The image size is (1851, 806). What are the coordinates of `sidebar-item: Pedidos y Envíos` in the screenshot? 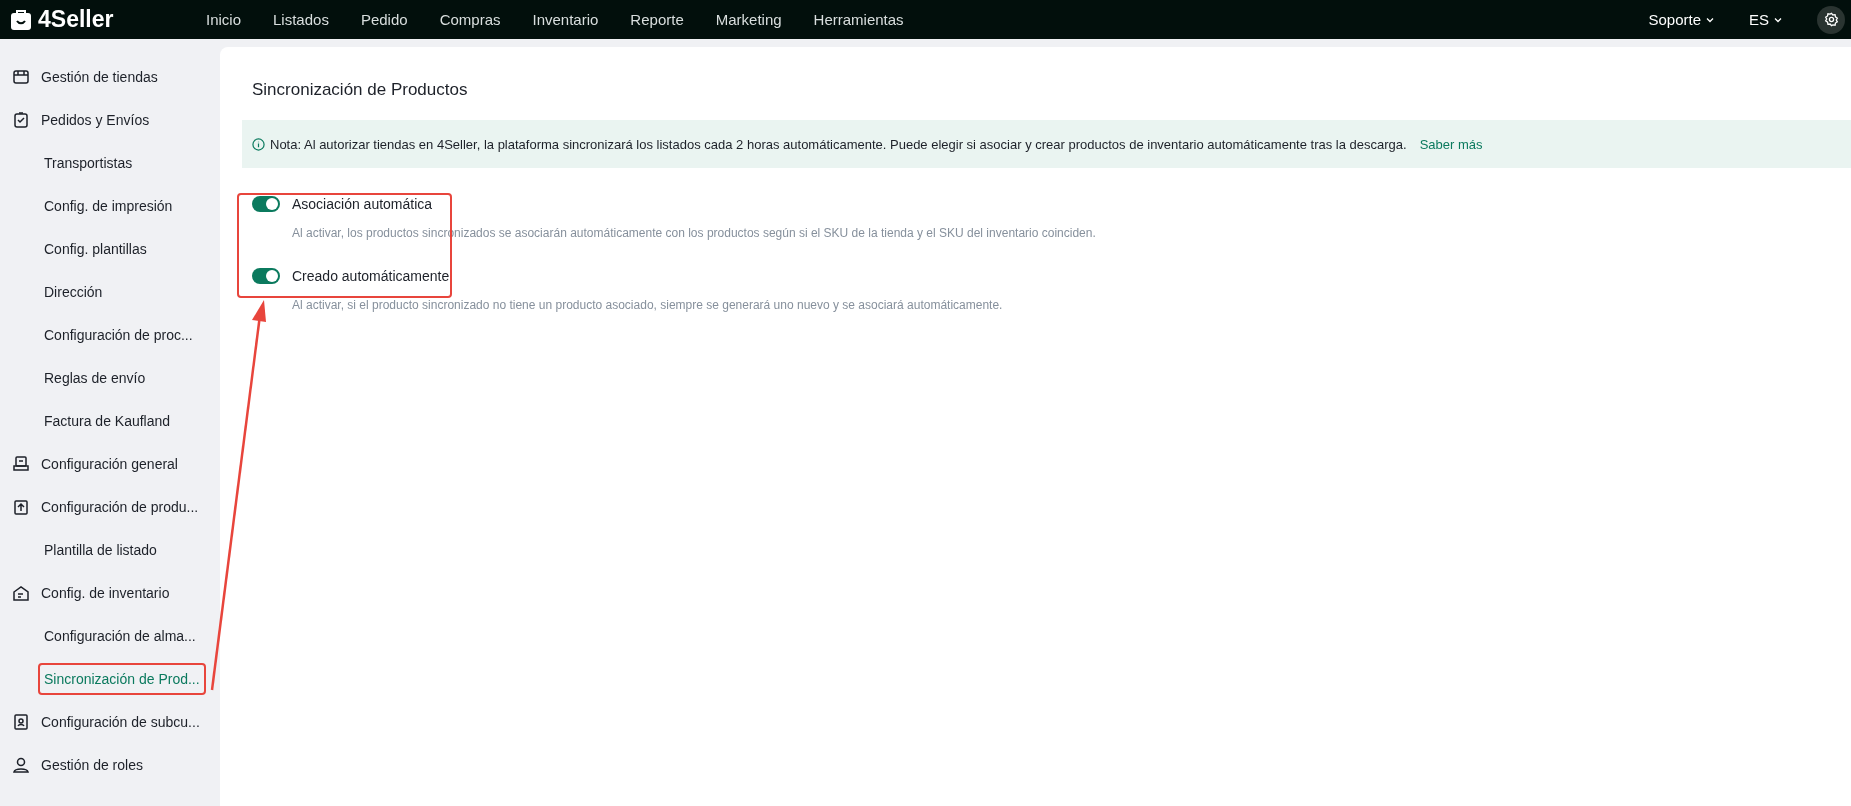 It's located at (110, 119).